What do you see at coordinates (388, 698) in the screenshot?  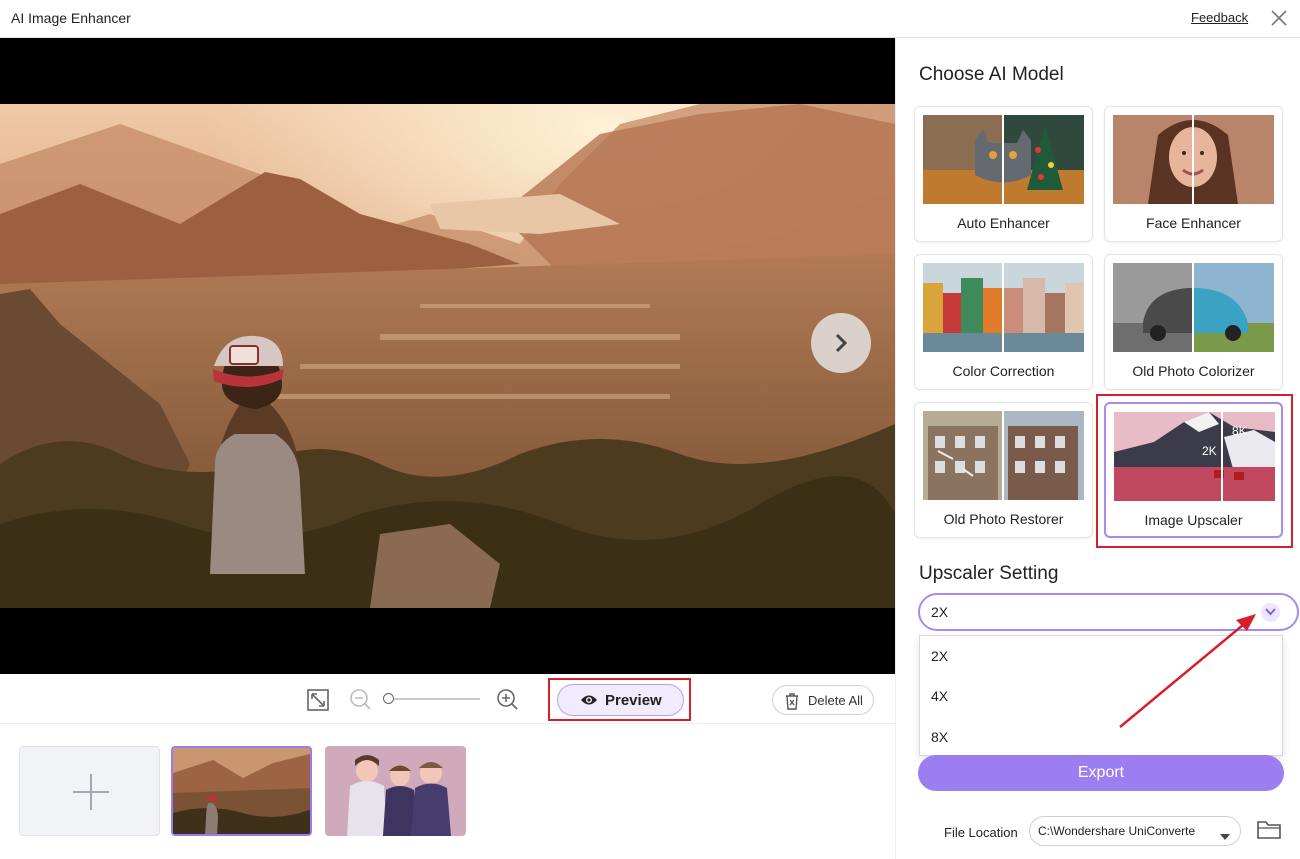 I see `zoom-slider-handle` at bounding box center [388, 698].